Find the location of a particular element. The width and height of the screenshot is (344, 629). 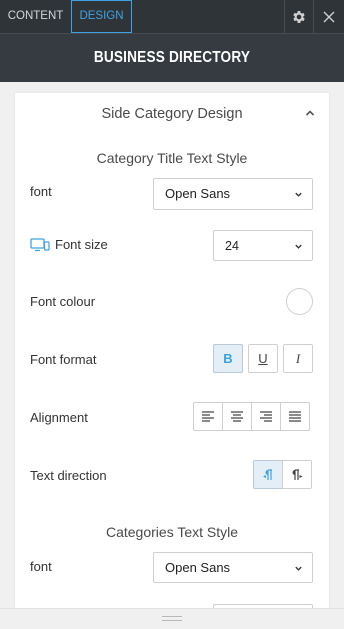

app-header: BUSINESS DIRECTORY is located at coordinates (172, 57).